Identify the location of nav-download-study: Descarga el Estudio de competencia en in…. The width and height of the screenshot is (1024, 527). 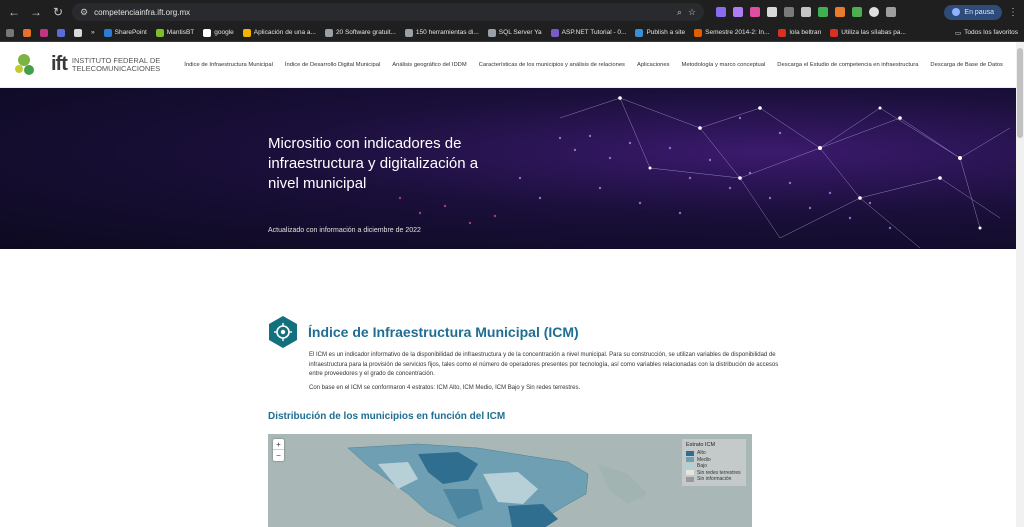
(847, 65).